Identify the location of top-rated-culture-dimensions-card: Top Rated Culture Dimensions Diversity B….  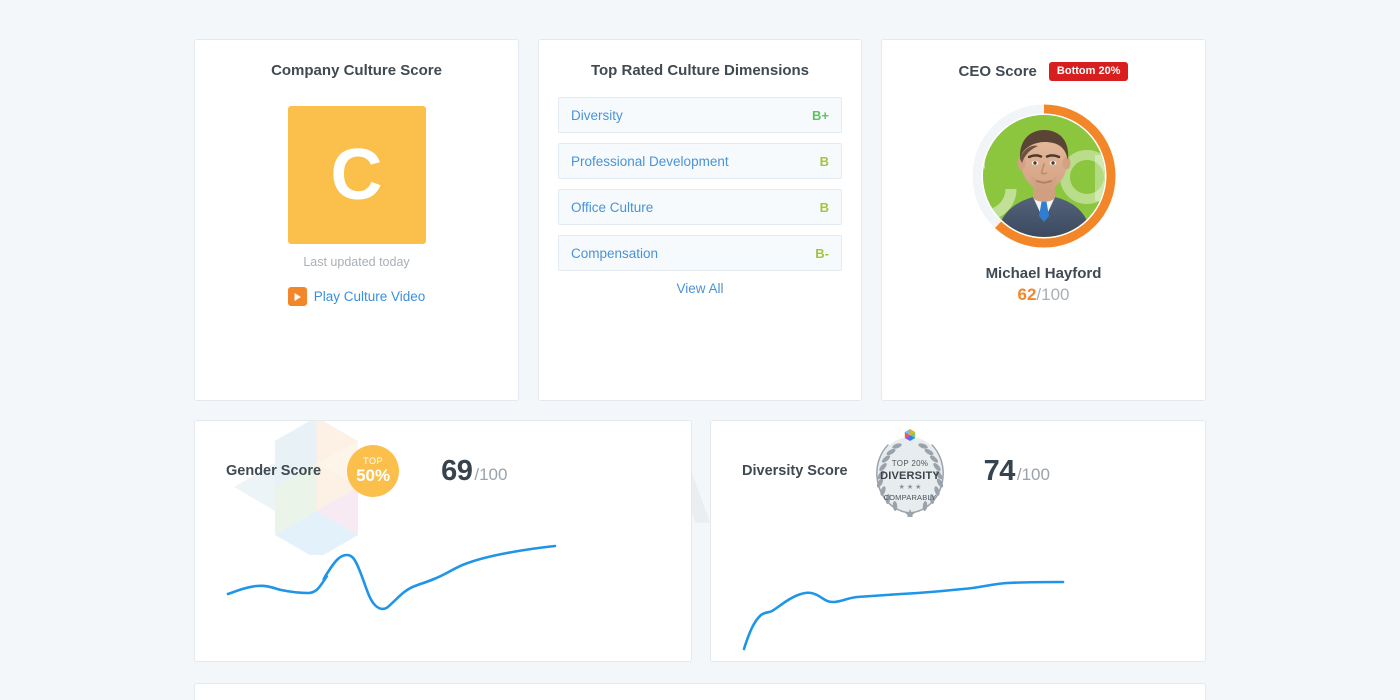
(700, 220).